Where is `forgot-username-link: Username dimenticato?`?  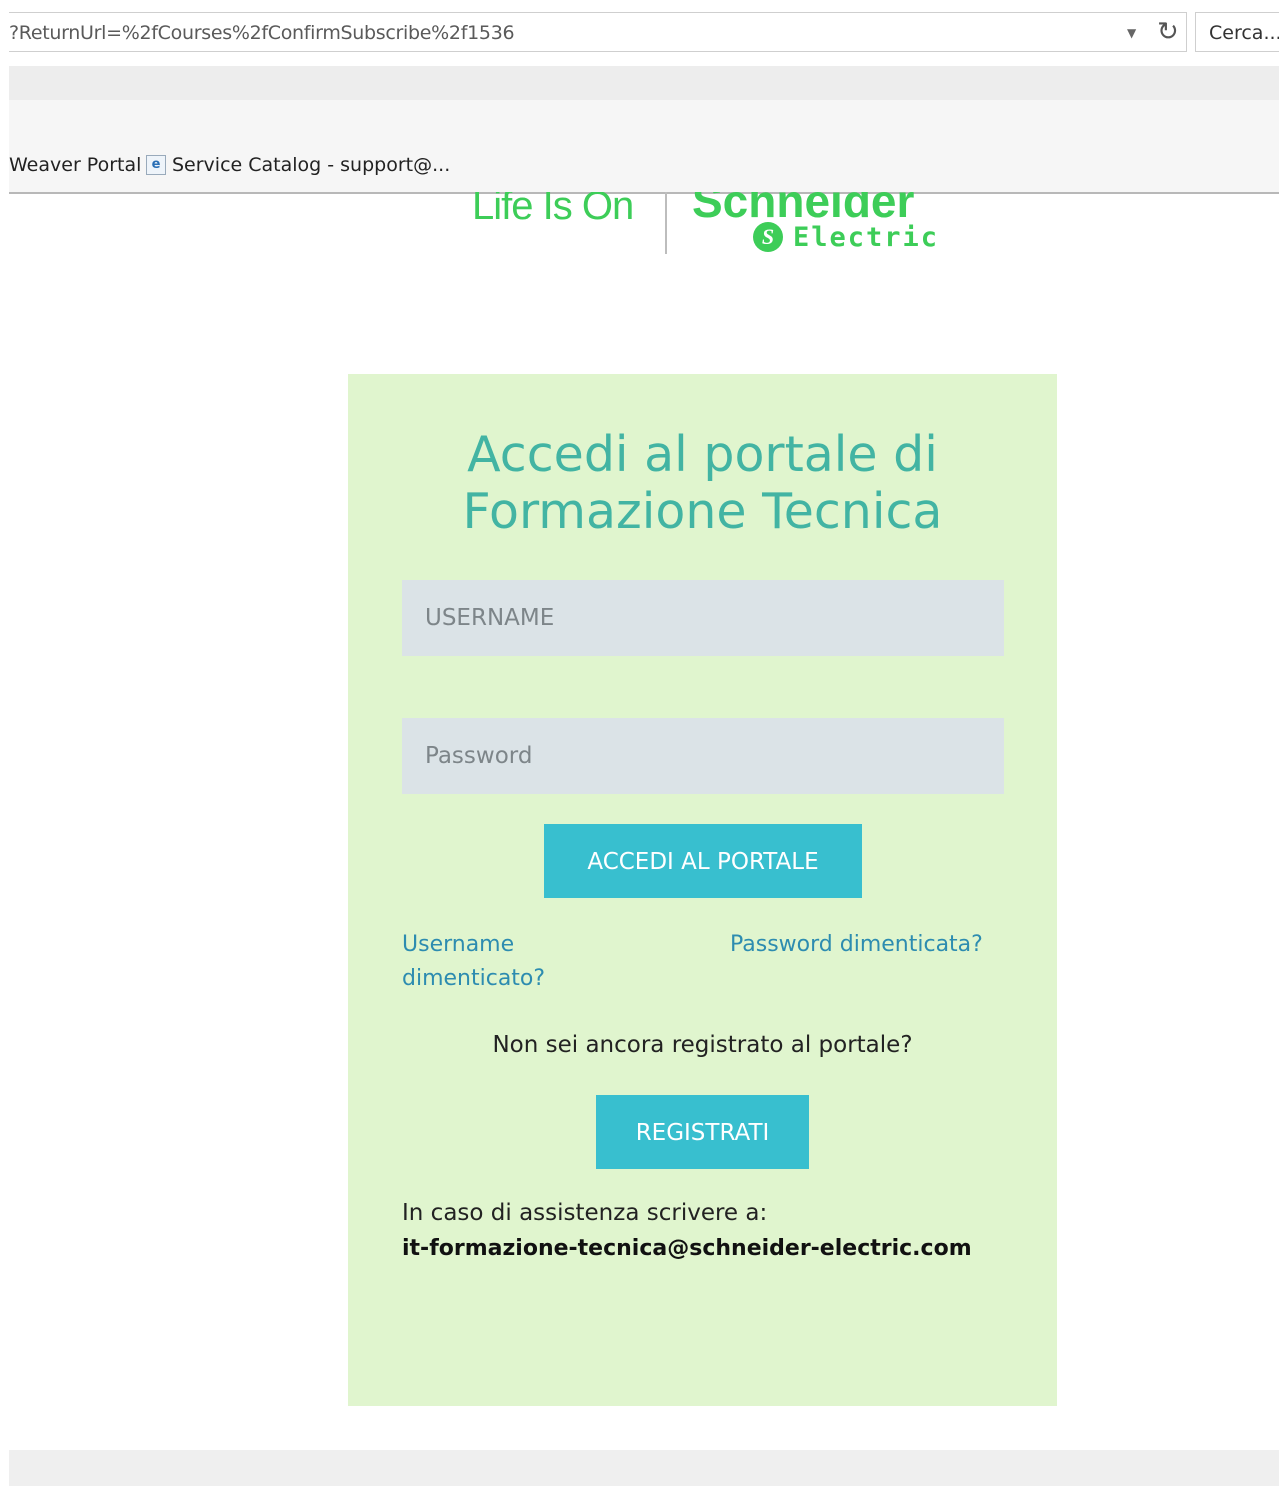 forgot-username-link: Username dimenticato? is located at coordinates (487, 962).